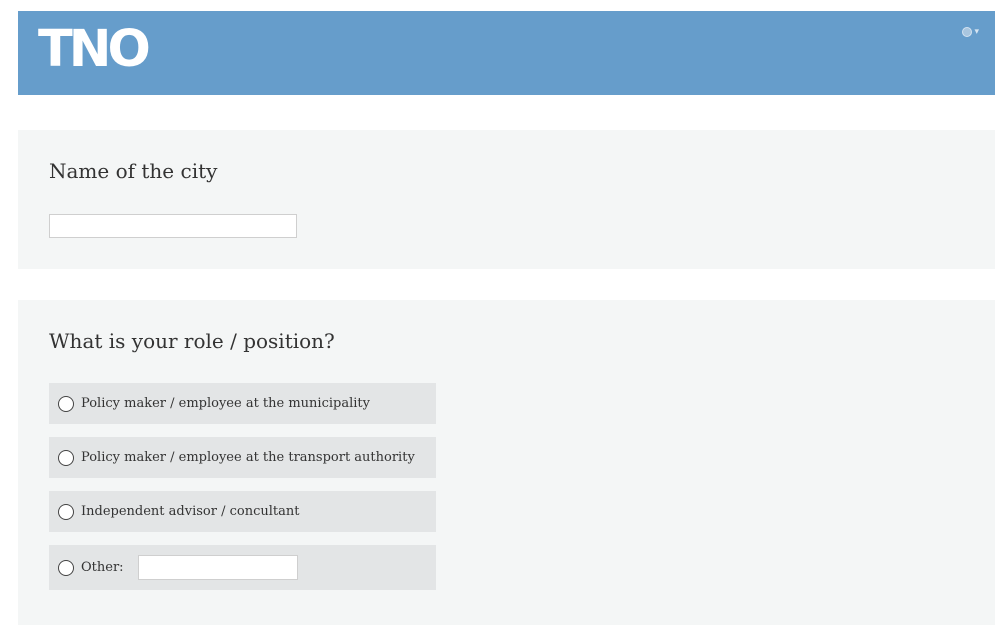 The height and width of the screenshot is (625, 998). I want to click on language-selector: ▾, so click(970, 32).